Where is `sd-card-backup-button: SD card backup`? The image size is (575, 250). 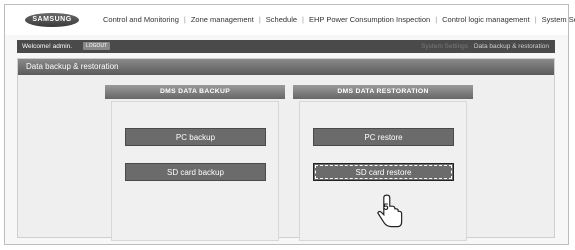
sd-card-backup-button: SD card backup is located at coordinates (195, 172).